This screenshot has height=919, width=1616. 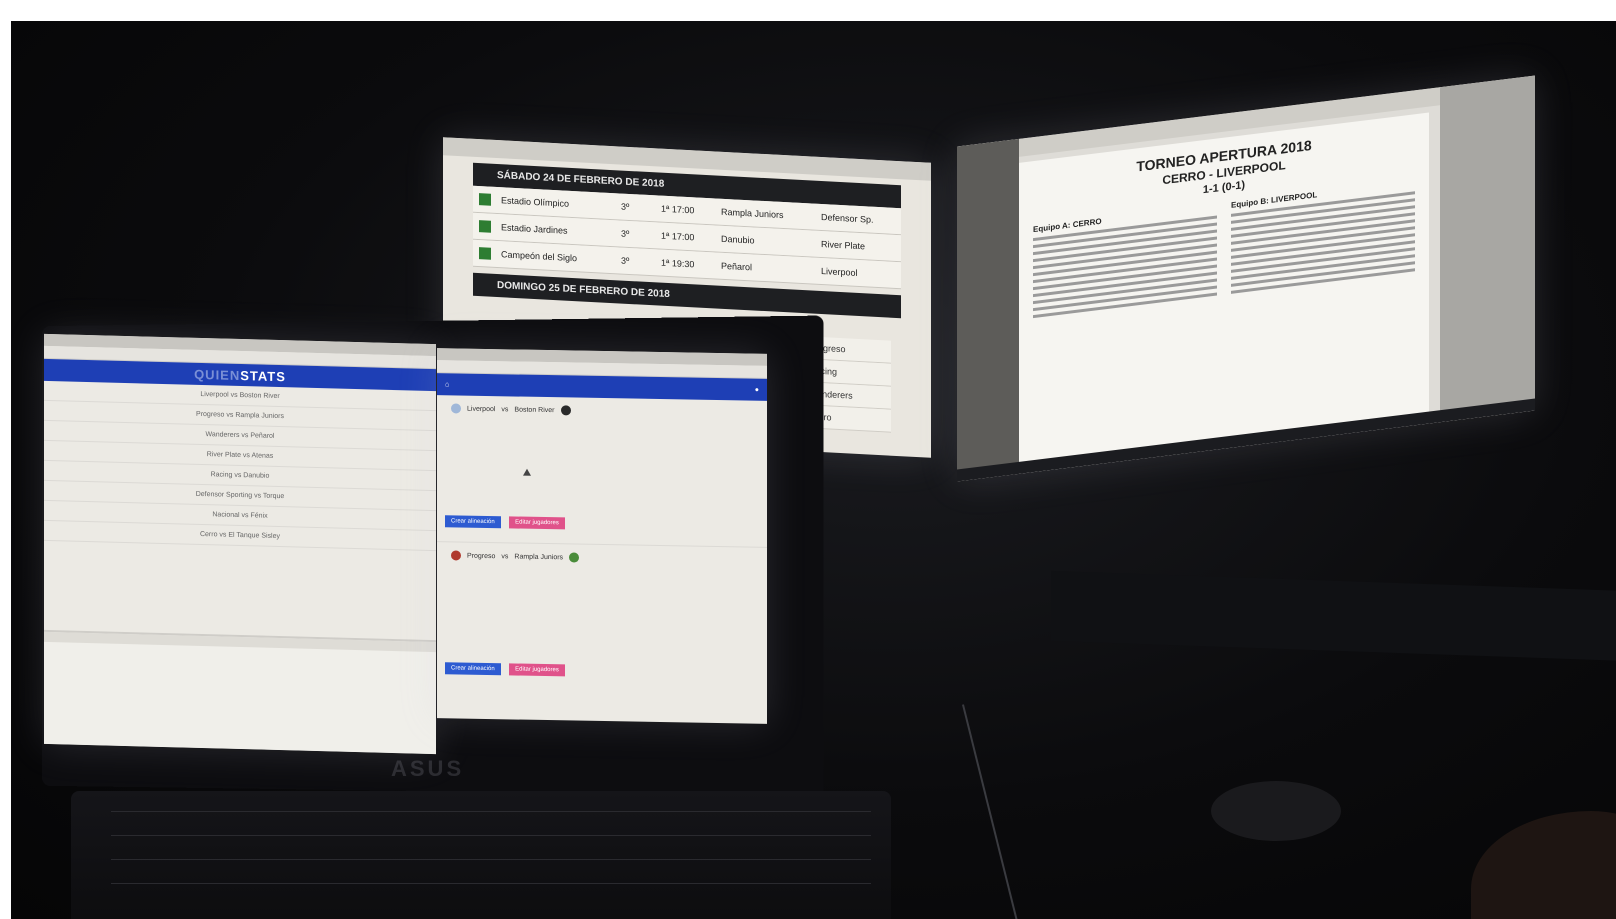 I want to click on devtools-panel, so click(x=240, y=692).